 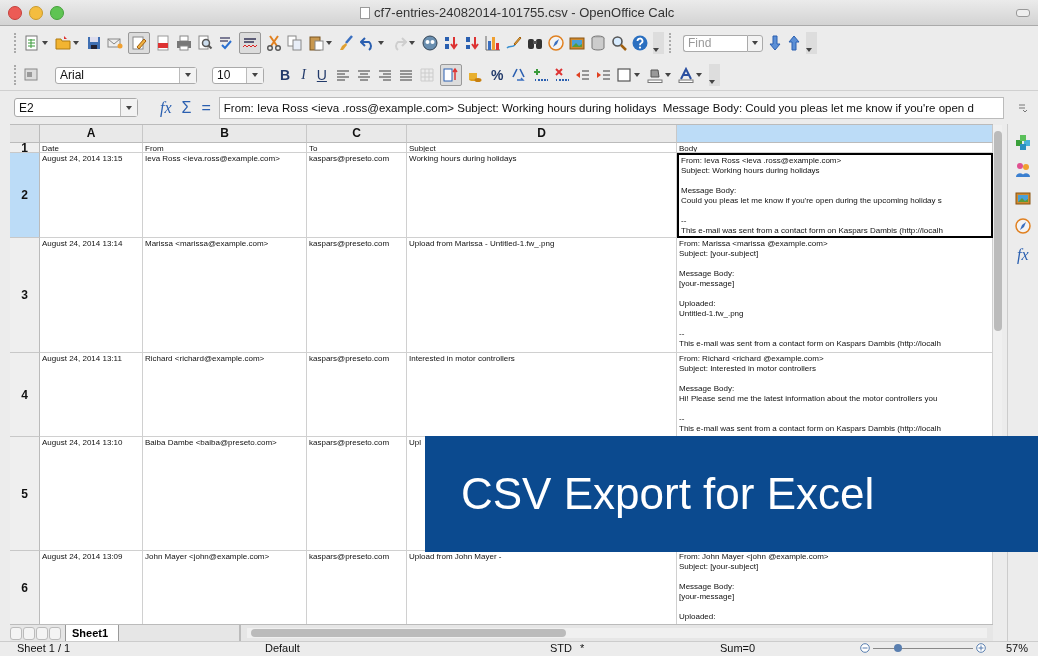 What do you see at coordinates (15, 12) in the screenshot?
I see `close-button` at bounding box center [15, 12].